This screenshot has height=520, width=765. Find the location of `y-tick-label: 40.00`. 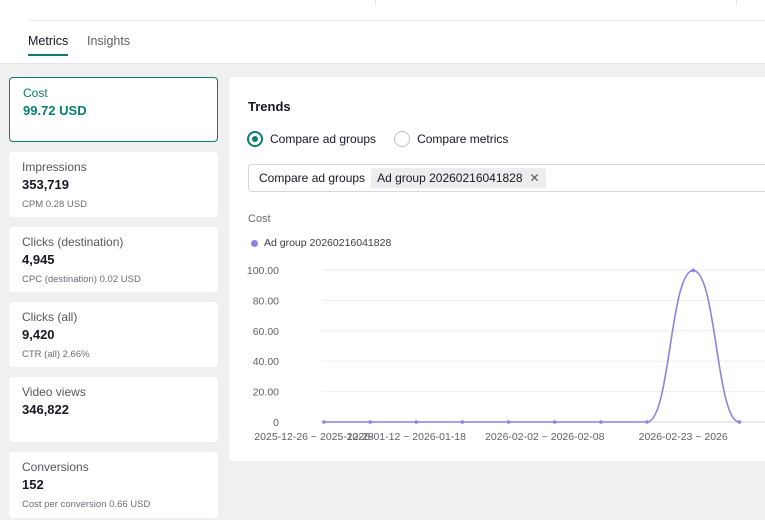

y-tick-label: 40.00 is located at coordinates (266, 362).